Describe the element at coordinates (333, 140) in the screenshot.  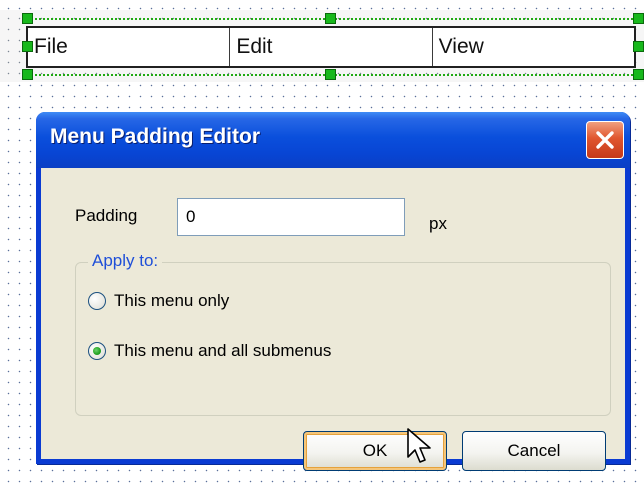
I see `dialog-titlebar: Menu Padding Editor` at that location.